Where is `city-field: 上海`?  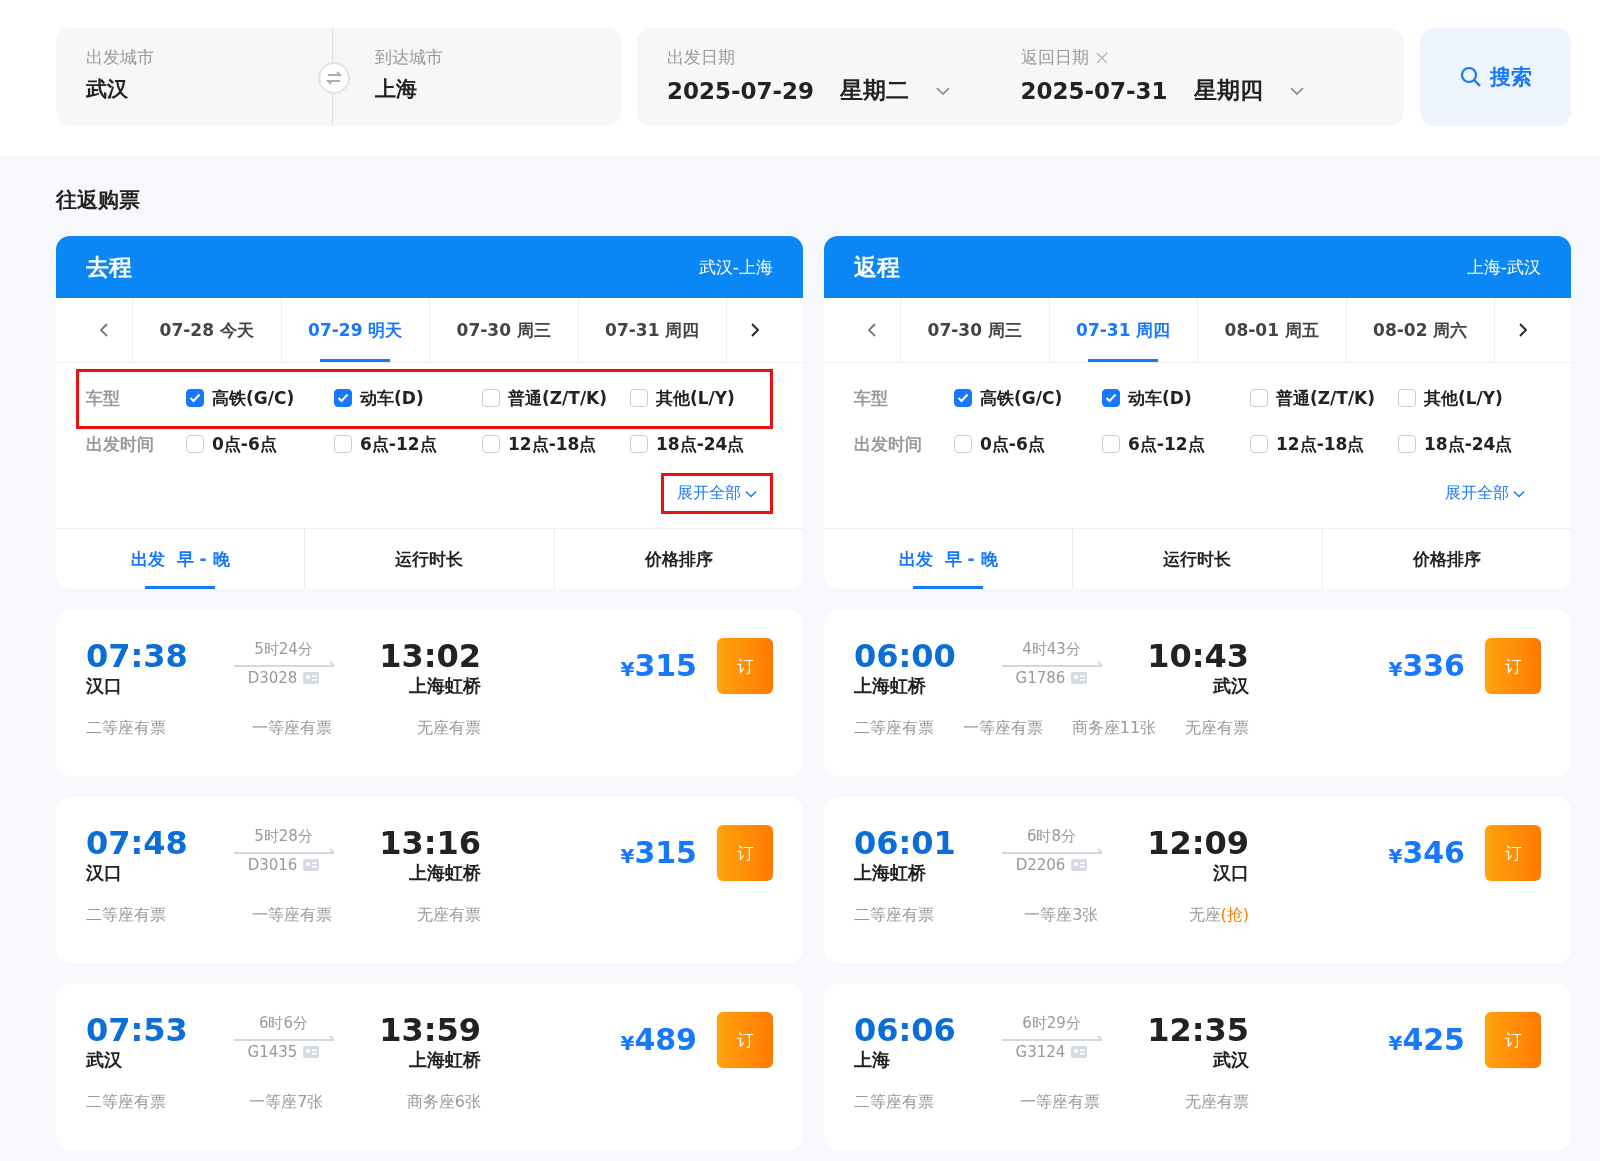
city-field: 上海 is located at coordinates (483, 89).